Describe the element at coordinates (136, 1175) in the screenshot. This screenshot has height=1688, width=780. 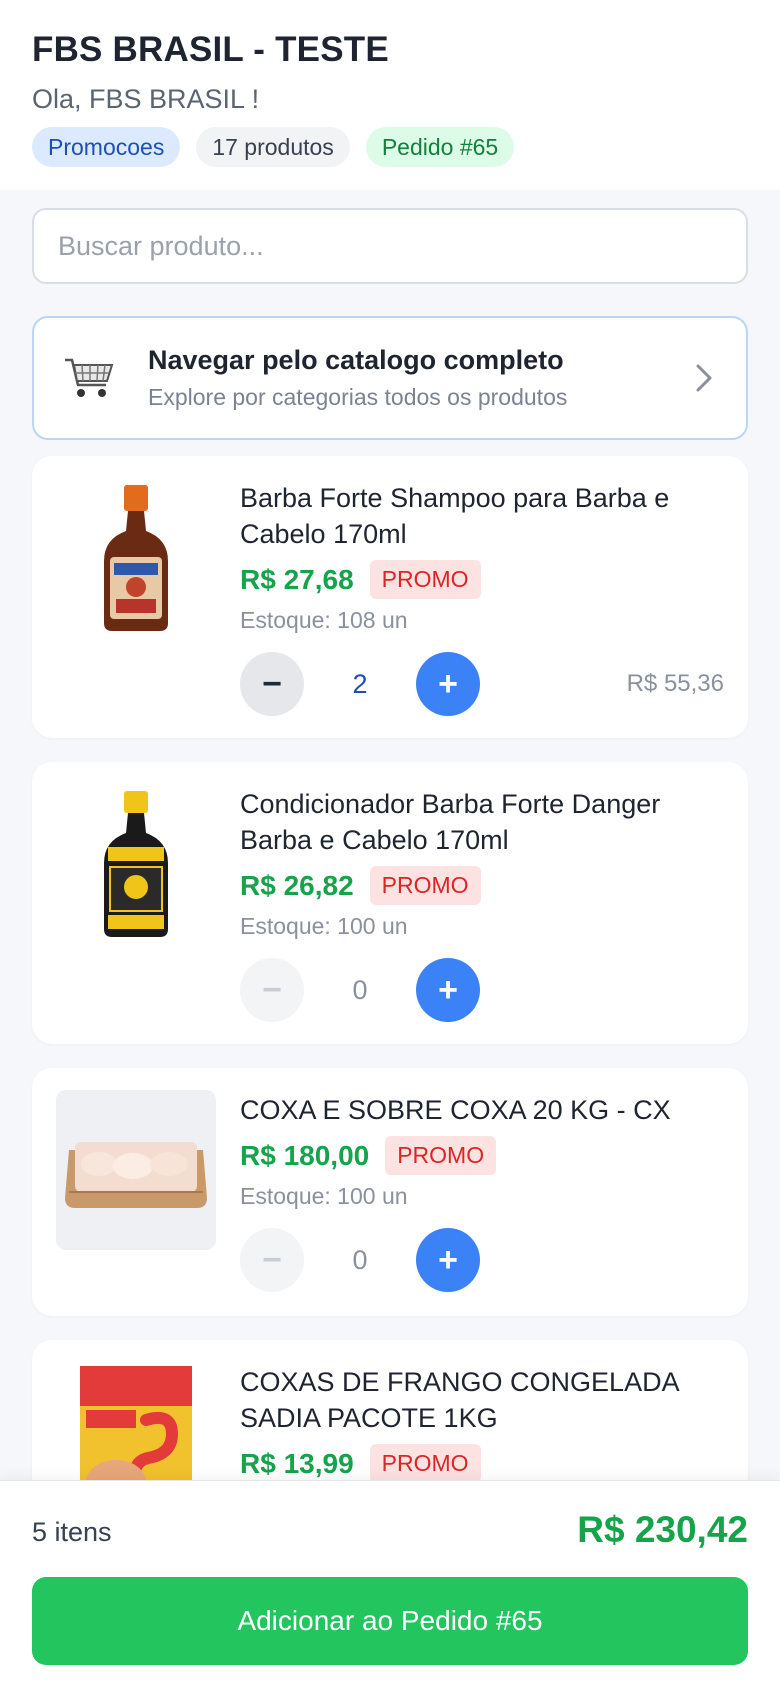
I see `chicken-box-icon` at that location.